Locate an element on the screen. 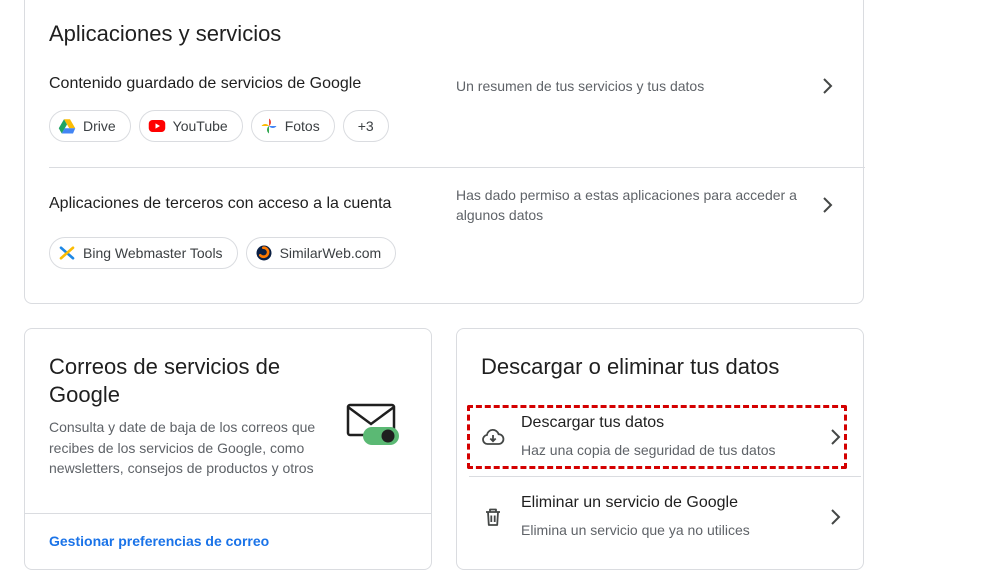 The width and height of the screenshot is (987, 588). cloud-download-icon is located at coordinates (493, 437).